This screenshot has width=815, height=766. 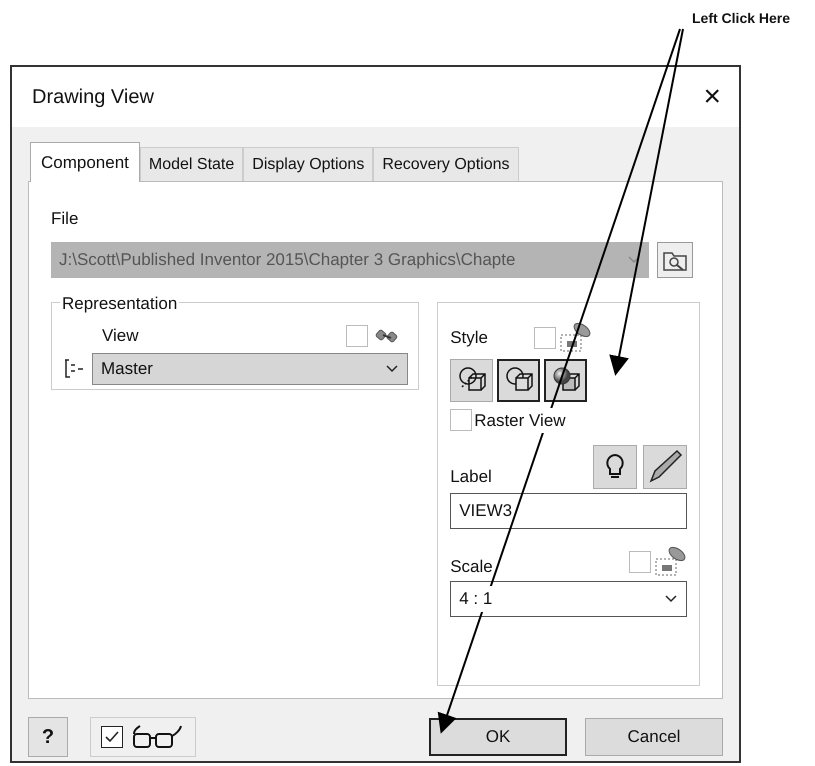 I want to click on tab: Component, so click(x=85, y=162).